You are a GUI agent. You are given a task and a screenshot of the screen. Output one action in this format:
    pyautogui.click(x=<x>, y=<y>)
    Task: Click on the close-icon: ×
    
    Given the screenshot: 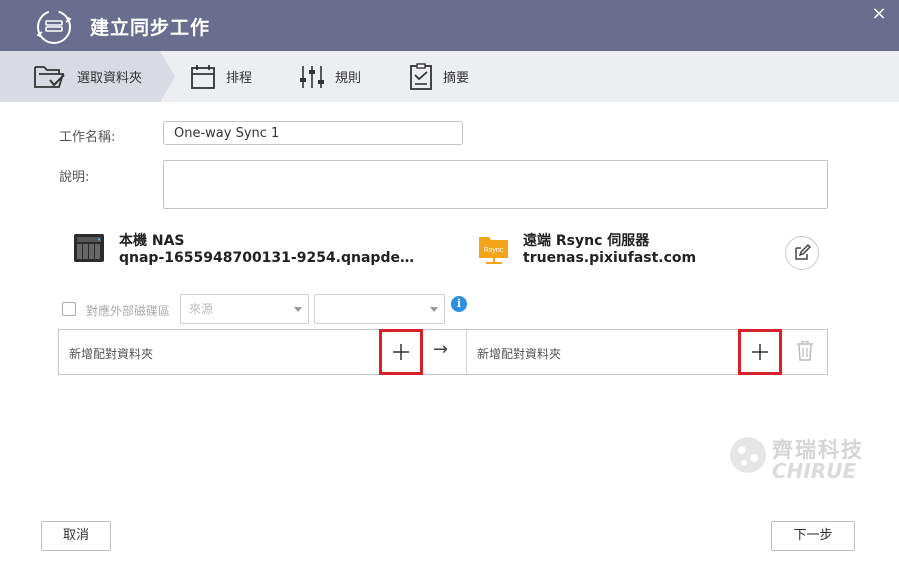 What is the action you would take?
    pyautogui.click(x=879, y=14)
    